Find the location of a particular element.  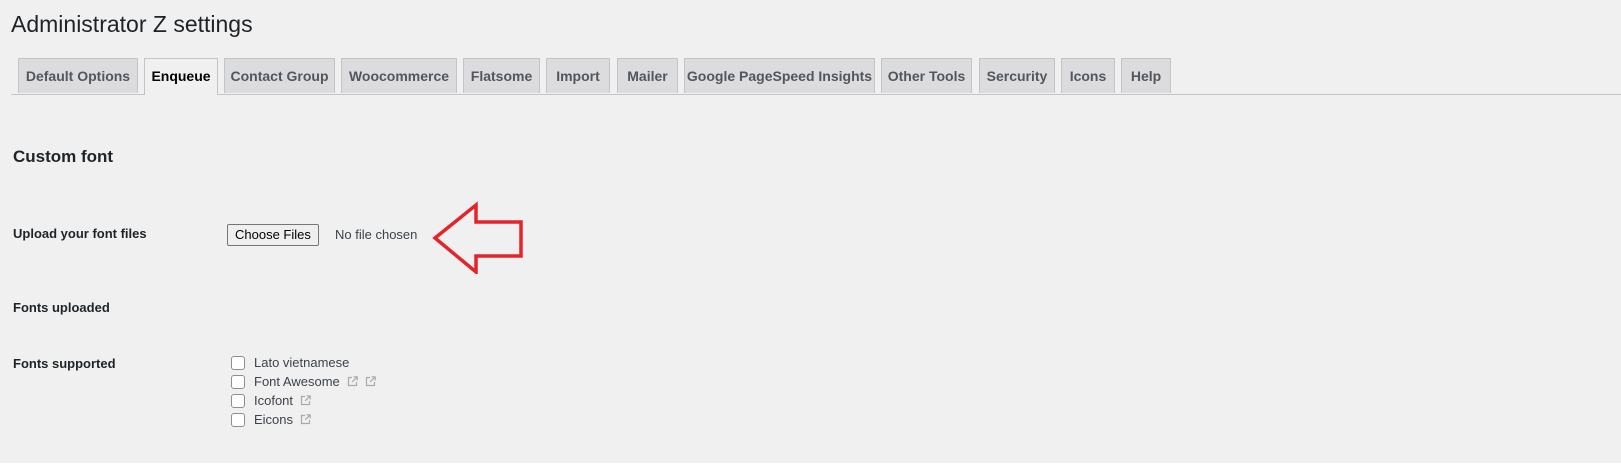

file-status-text: No file chosen is located at coordinates (376, 234).